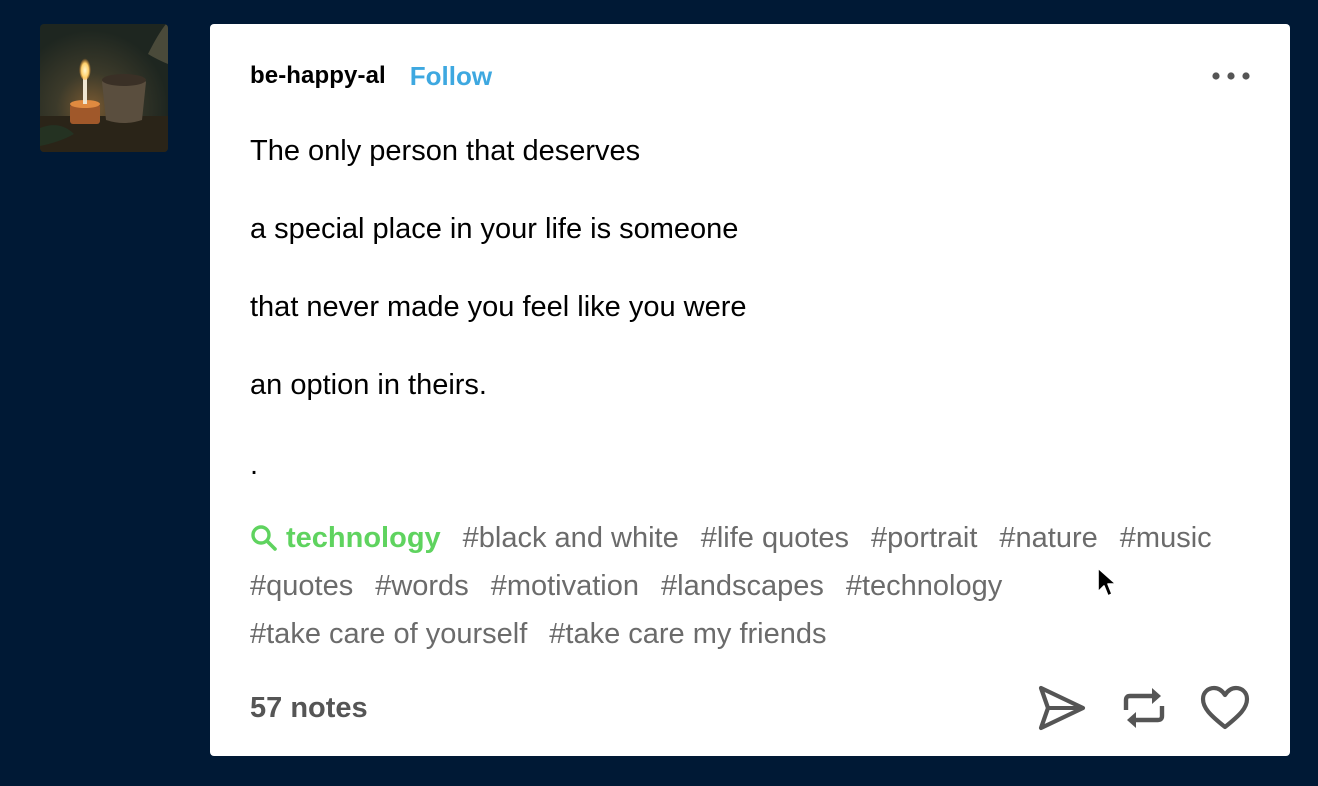 Image resolution: width=1318 pixels, height=786 pixels. What do you see at coordinates (422, 586) in the screenshot?
I see `tag-link: #words` at bounding box center [422, 586].